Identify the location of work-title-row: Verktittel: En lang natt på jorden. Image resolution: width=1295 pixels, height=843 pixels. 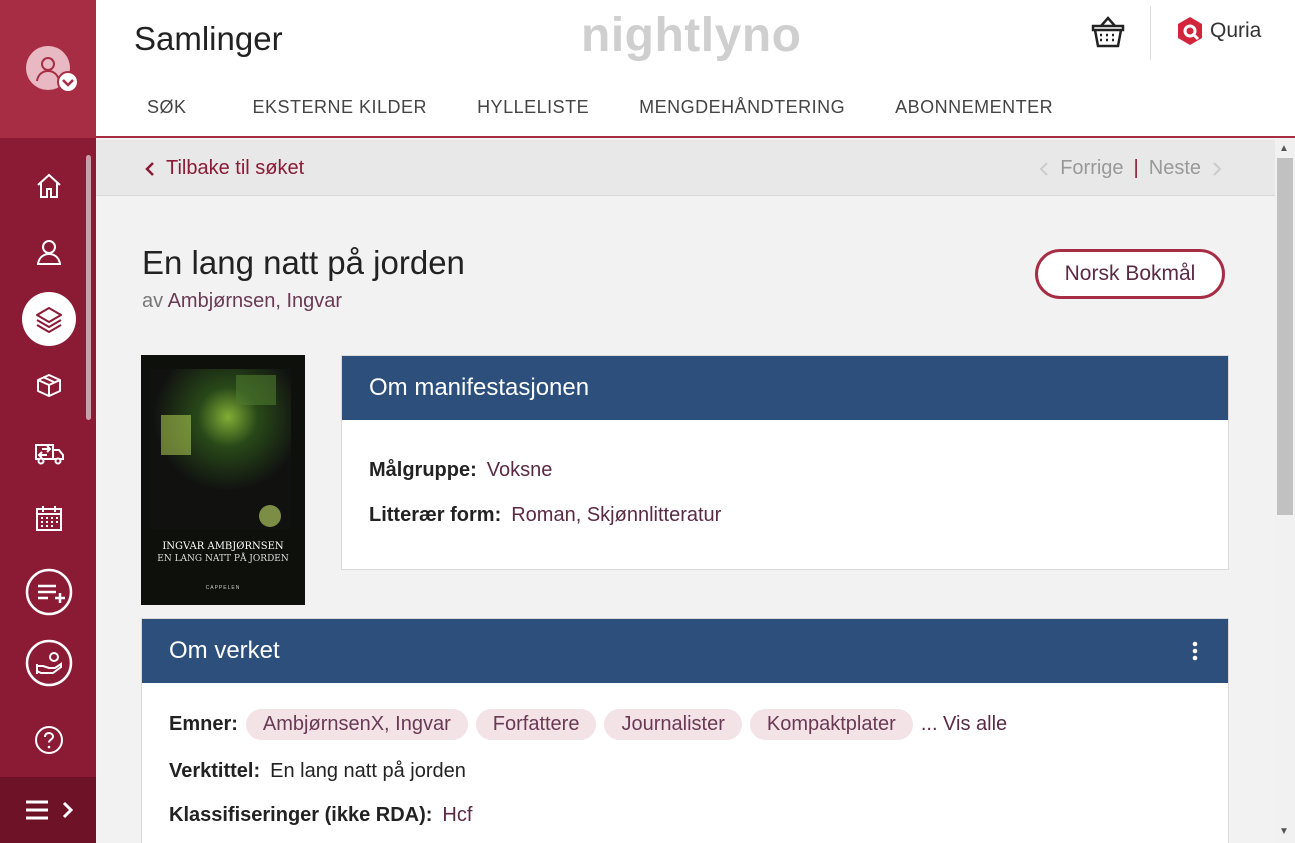
(317, 771).